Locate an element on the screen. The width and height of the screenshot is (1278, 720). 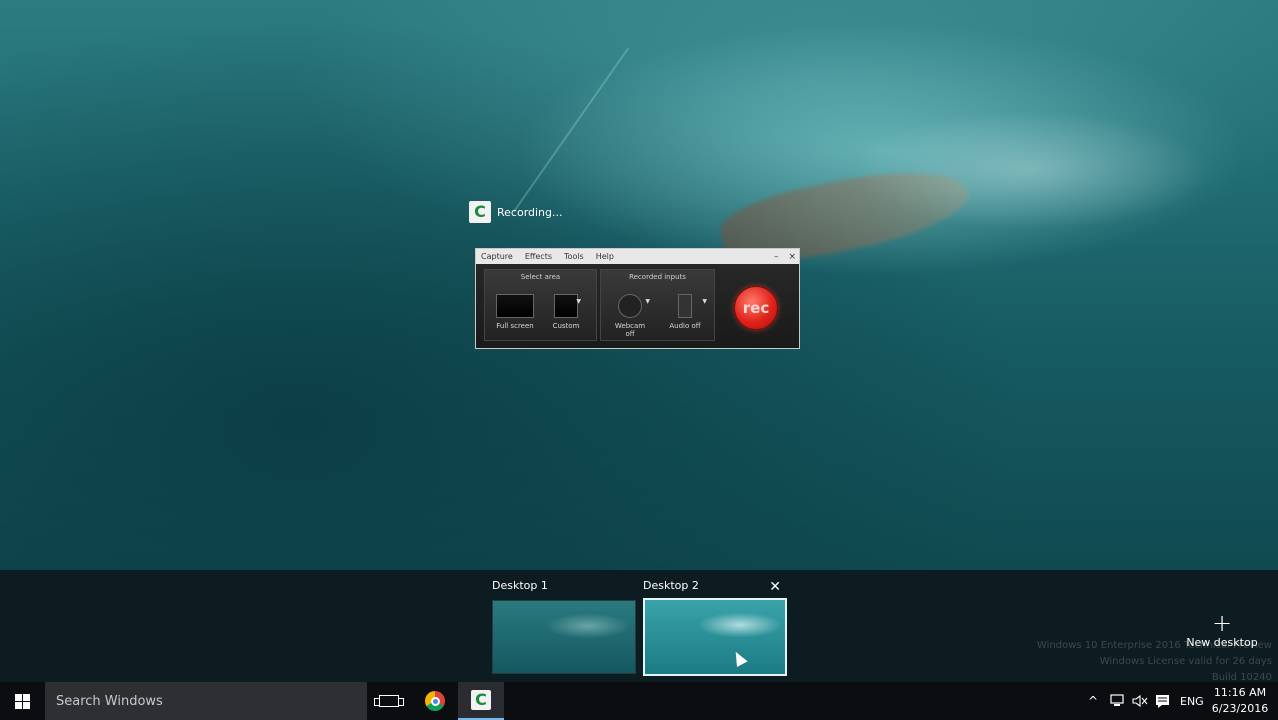
audio-toggle: ▼ Audio off is located at coordinates (686, 312).